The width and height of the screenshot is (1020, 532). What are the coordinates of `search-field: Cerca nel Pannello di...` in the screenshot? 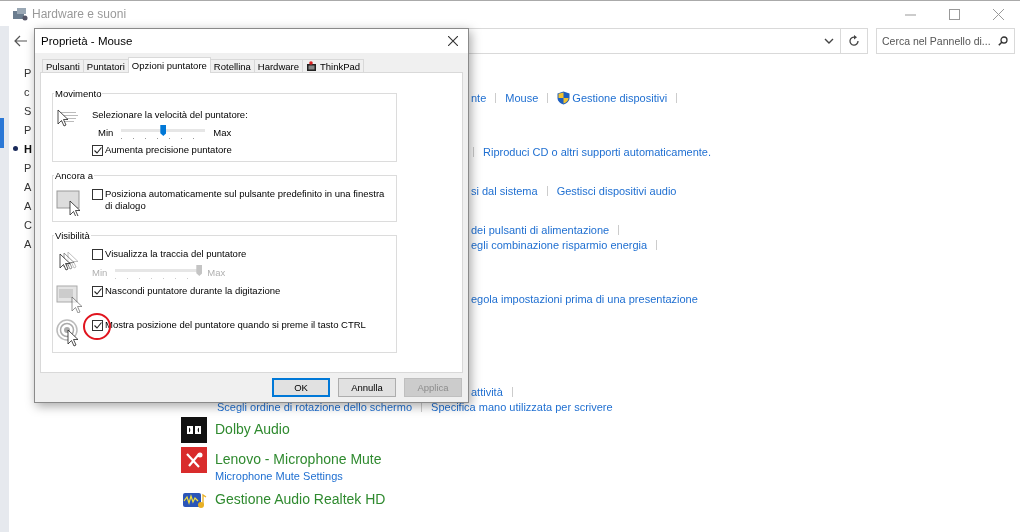 It's located at (940, 41).